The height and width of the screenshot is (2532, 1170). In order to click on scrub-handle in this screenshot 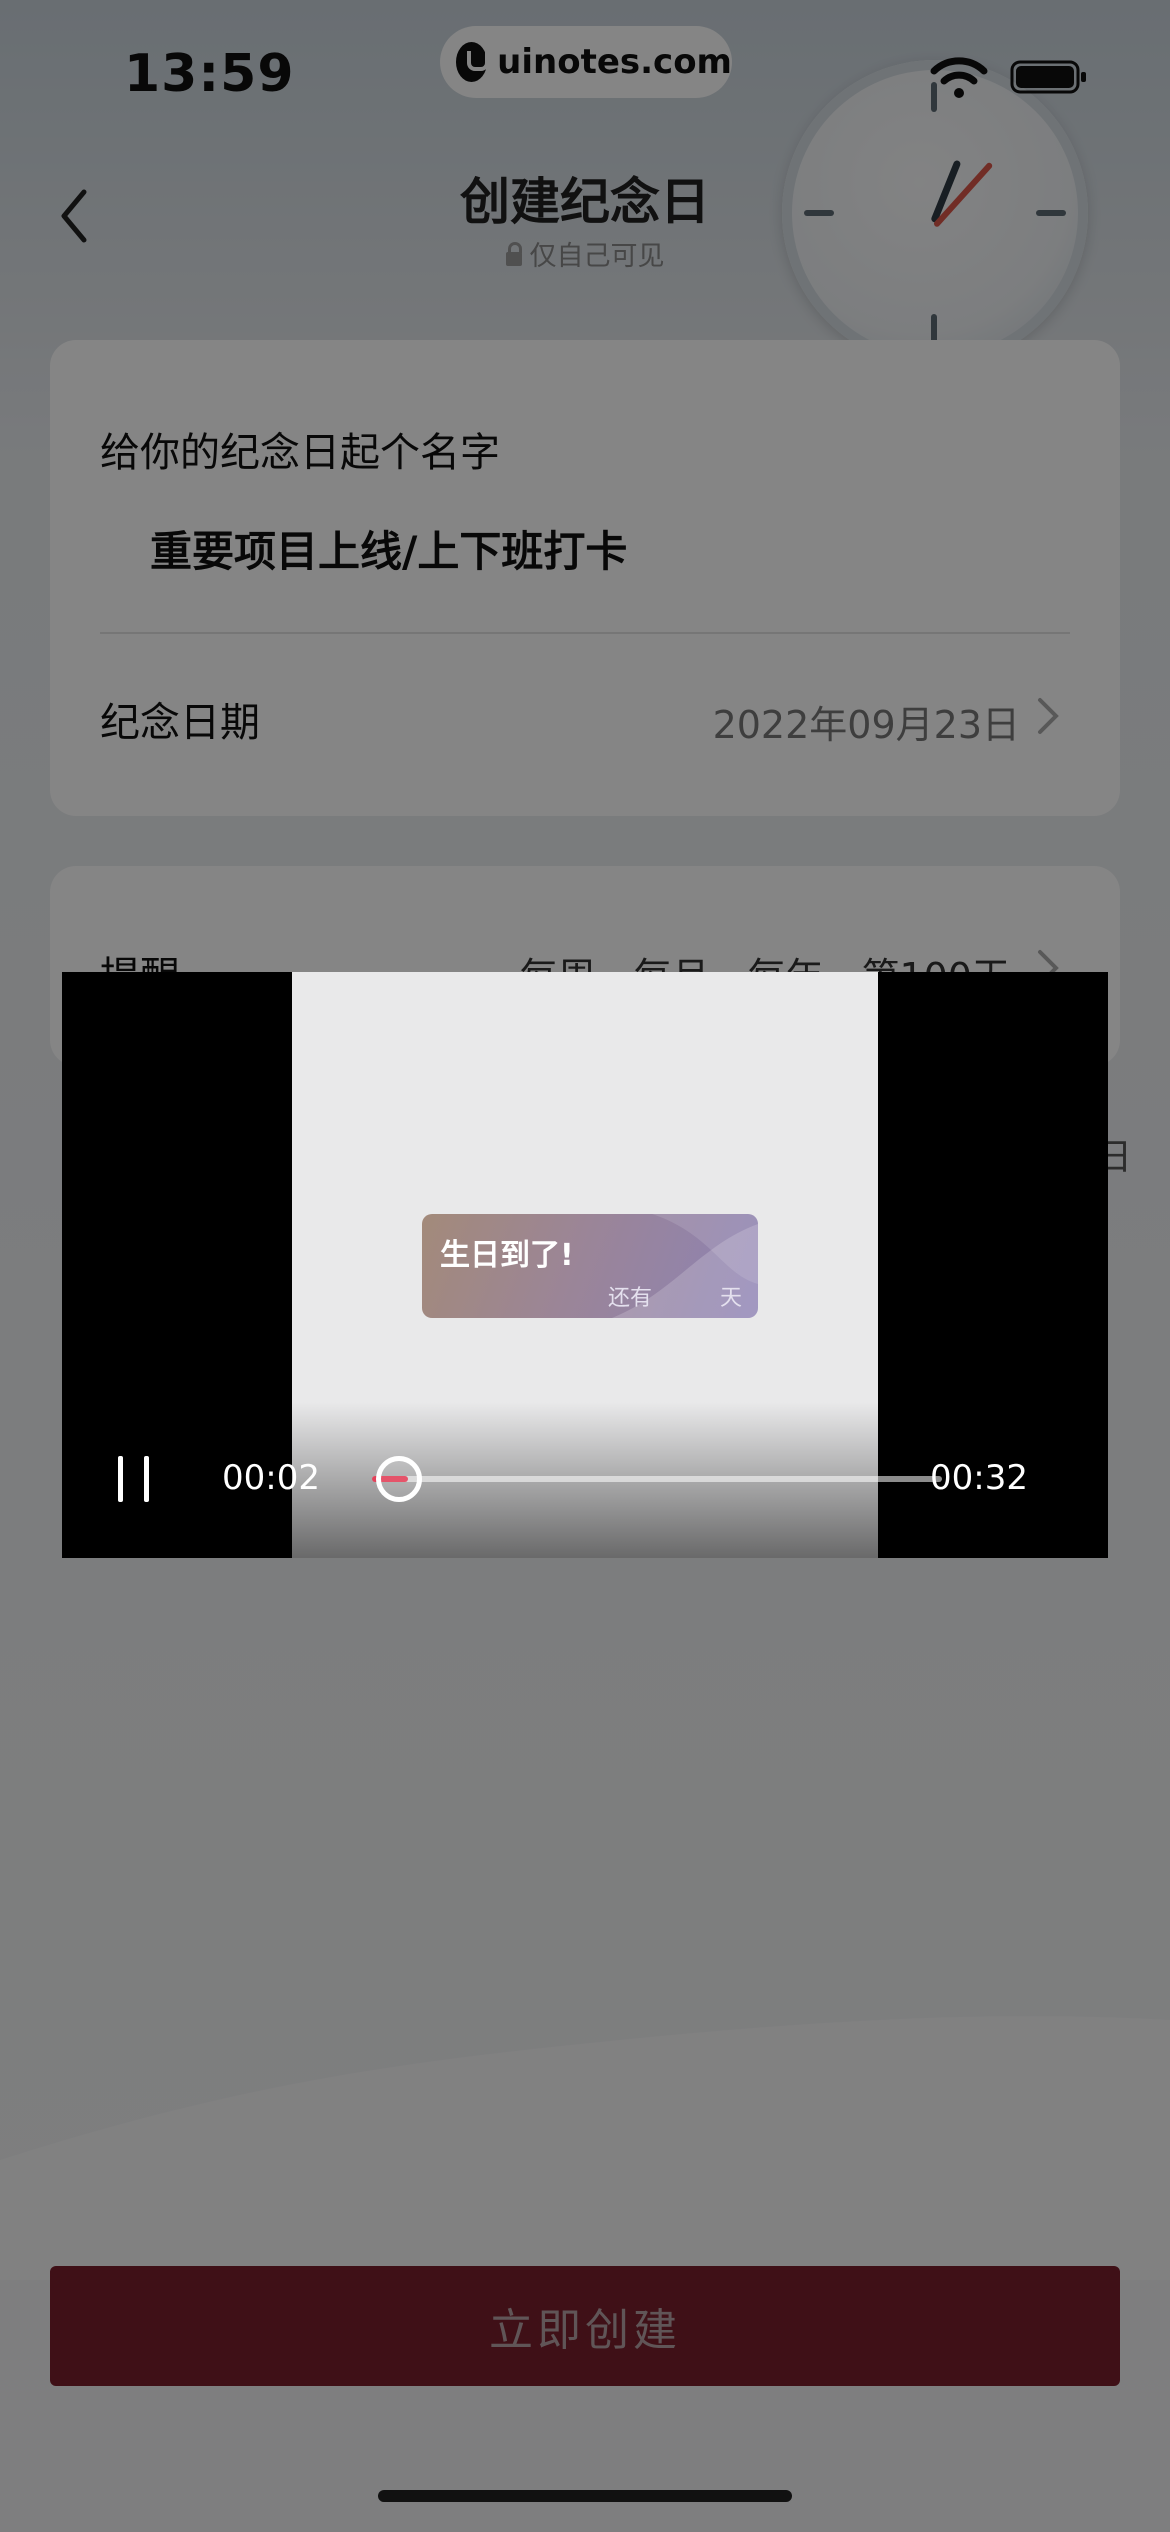, I will do `click(399, 1479)`.